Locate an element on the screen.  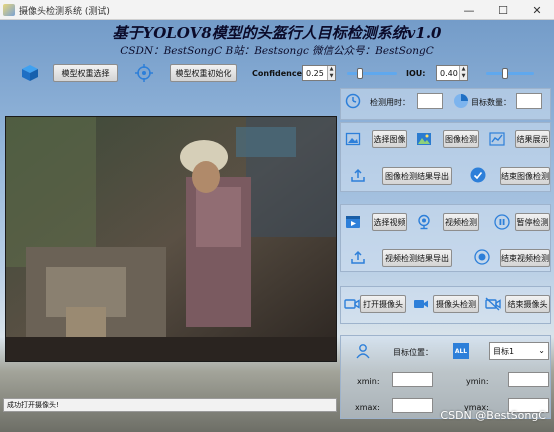
select-weights-button: 模型权重选择 is located at coordinates (85, 73).